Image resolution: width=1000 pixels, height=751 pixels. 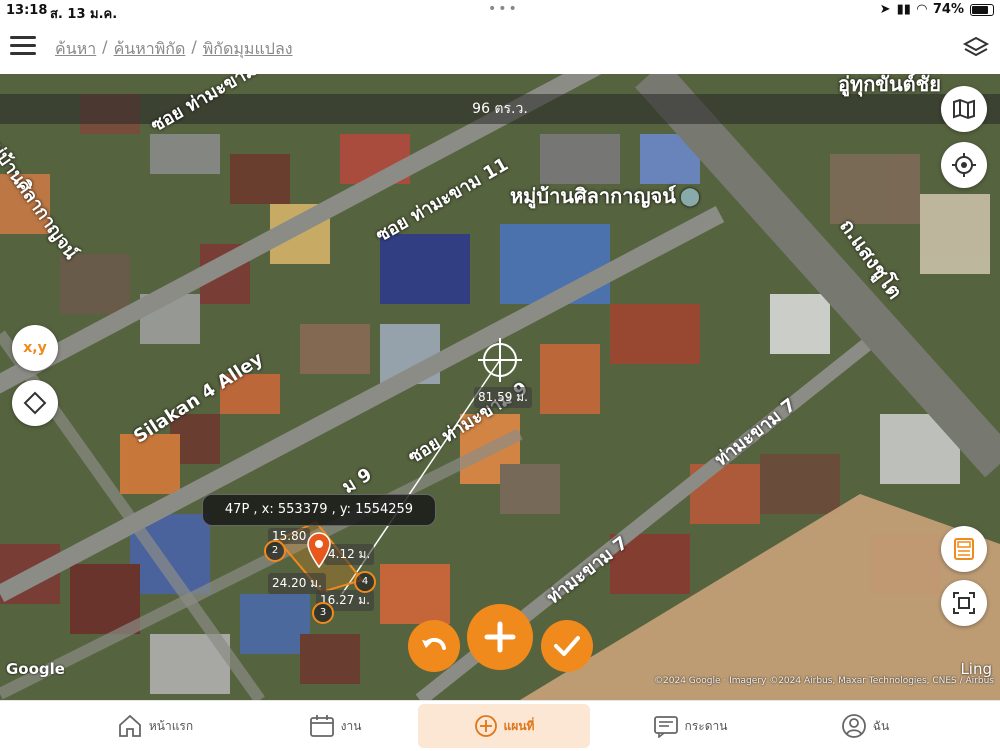 What do you see at coordinates (885, 9) in the screenshot?
I see `location-icon: ➤` at bounding box center [885, 9].